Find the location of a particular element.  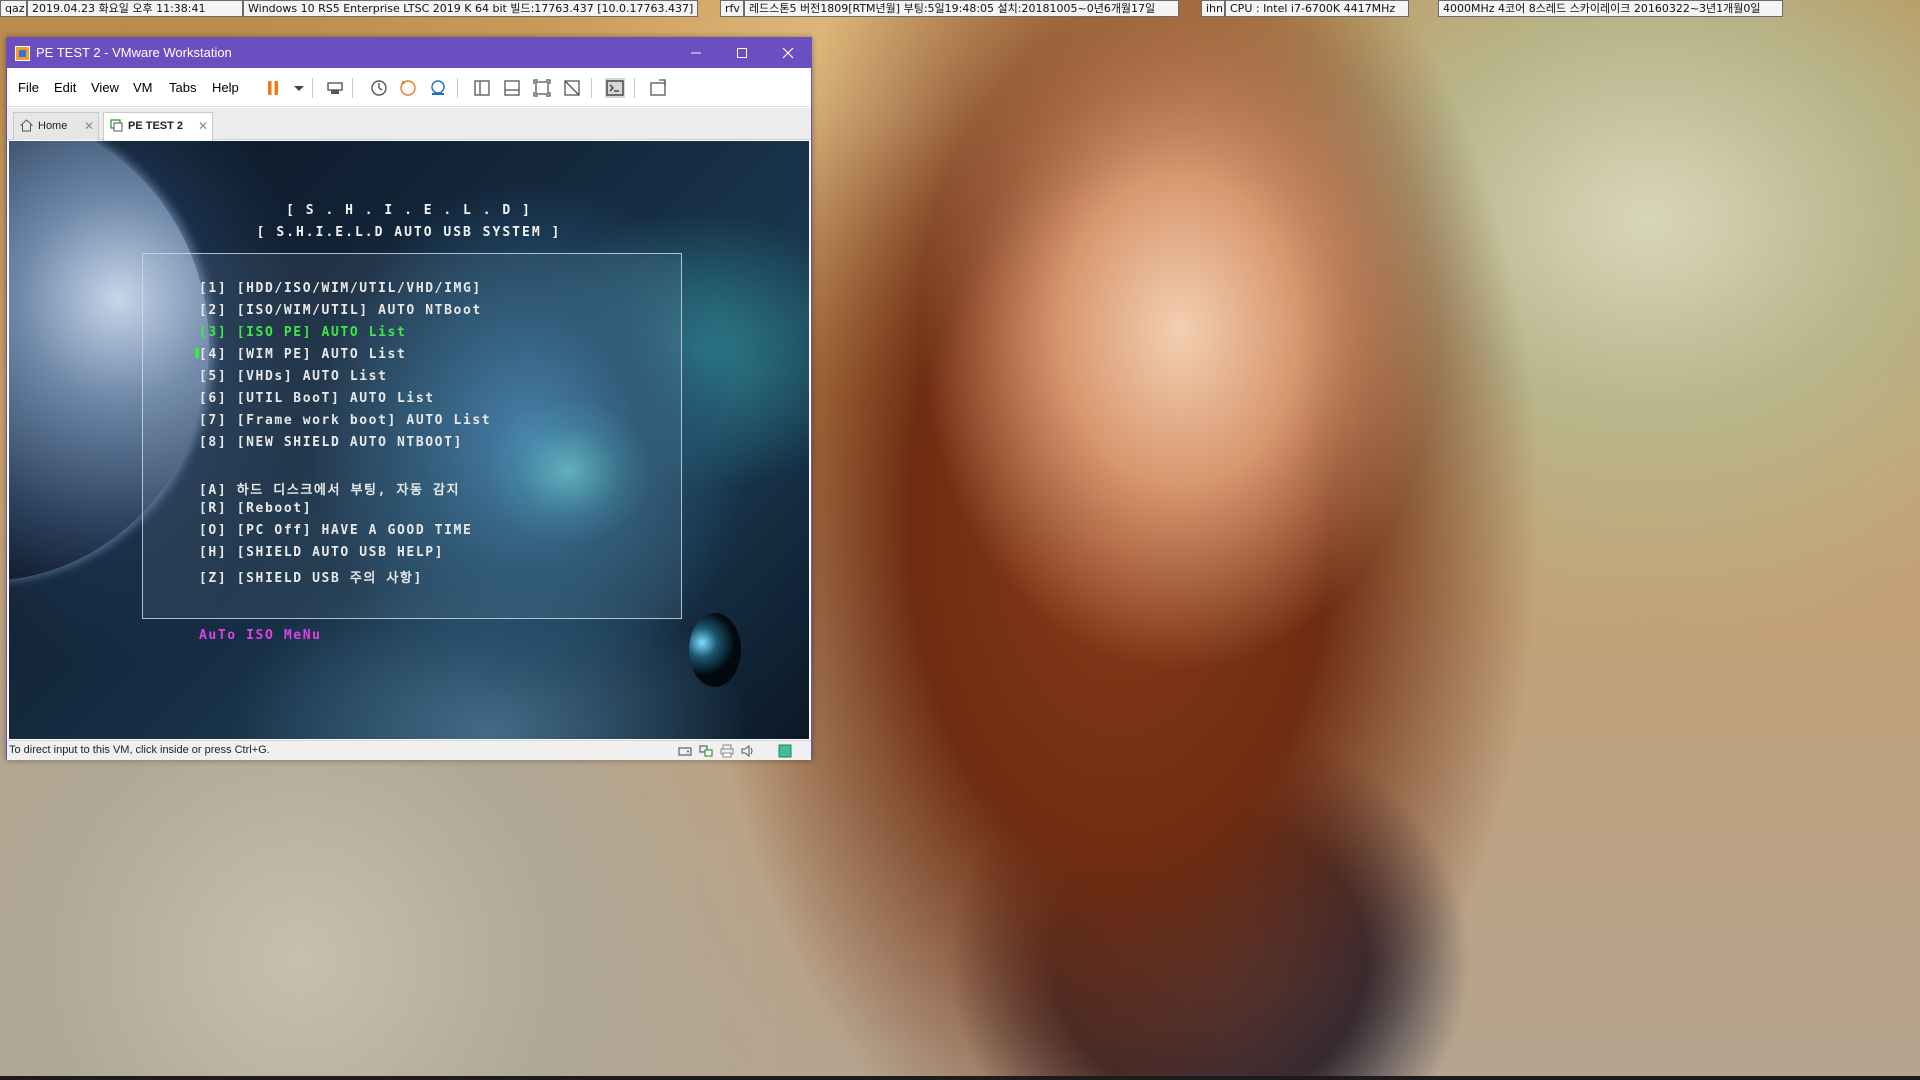

unity-icon is located at coordinates (572, 88).